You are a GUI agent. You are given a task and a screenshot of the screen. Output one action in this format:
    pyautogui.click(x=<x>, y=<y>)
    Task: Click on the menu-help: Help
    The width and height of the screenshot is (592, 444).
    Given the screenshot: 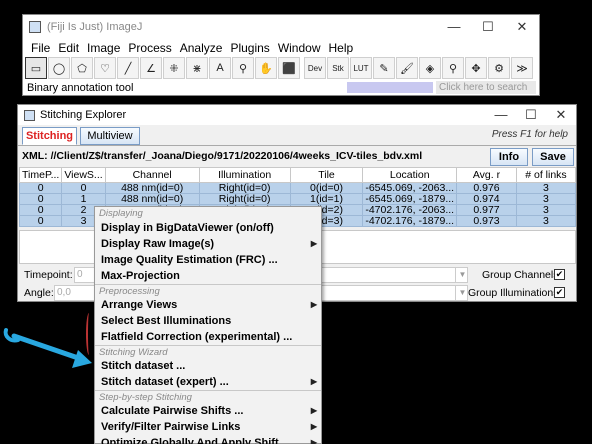 What is the action you would take?
    pyautogui.click(x=341, y=48)
    